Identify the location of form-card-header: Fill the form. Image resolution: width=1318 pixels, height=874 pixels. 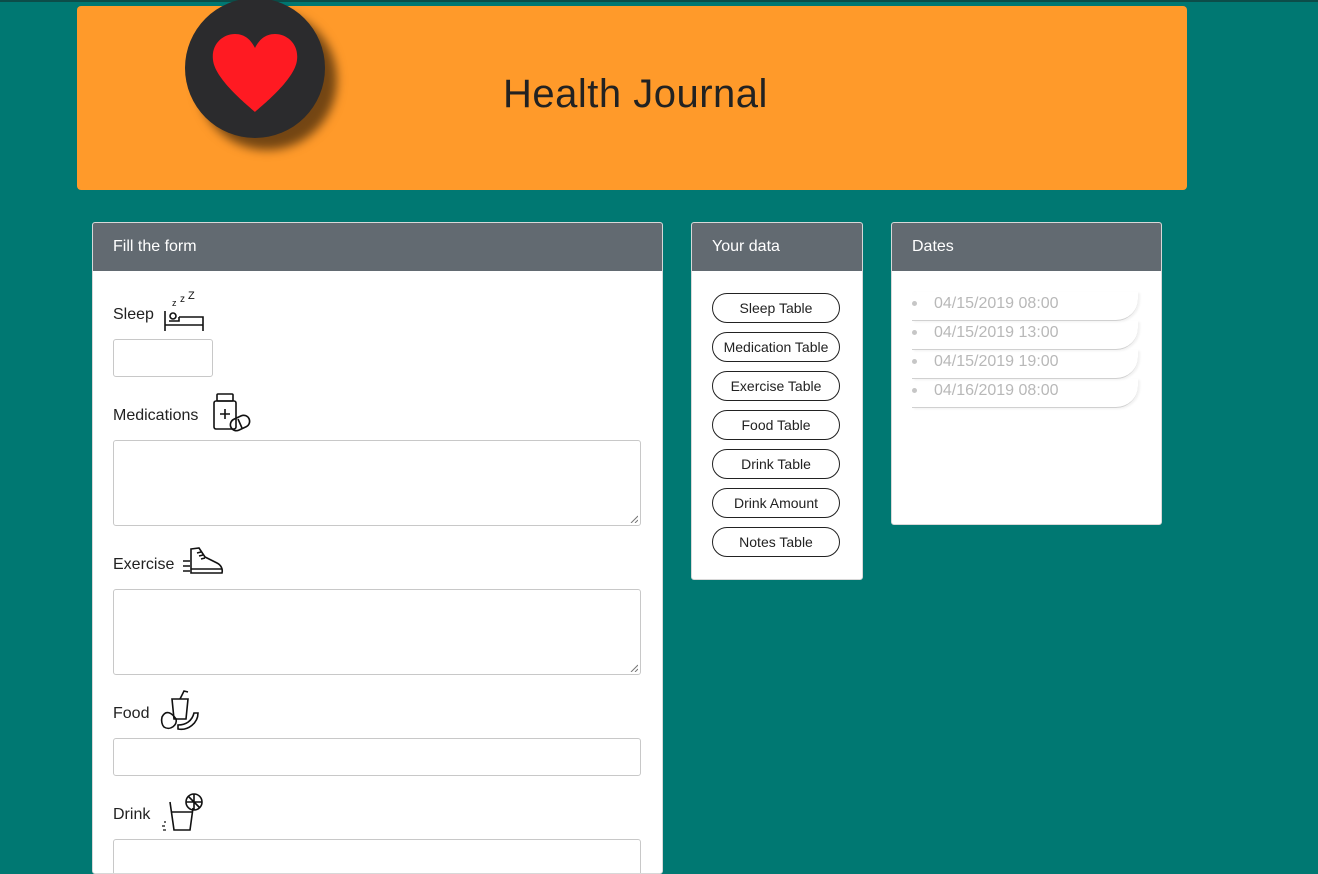
(377, 247).